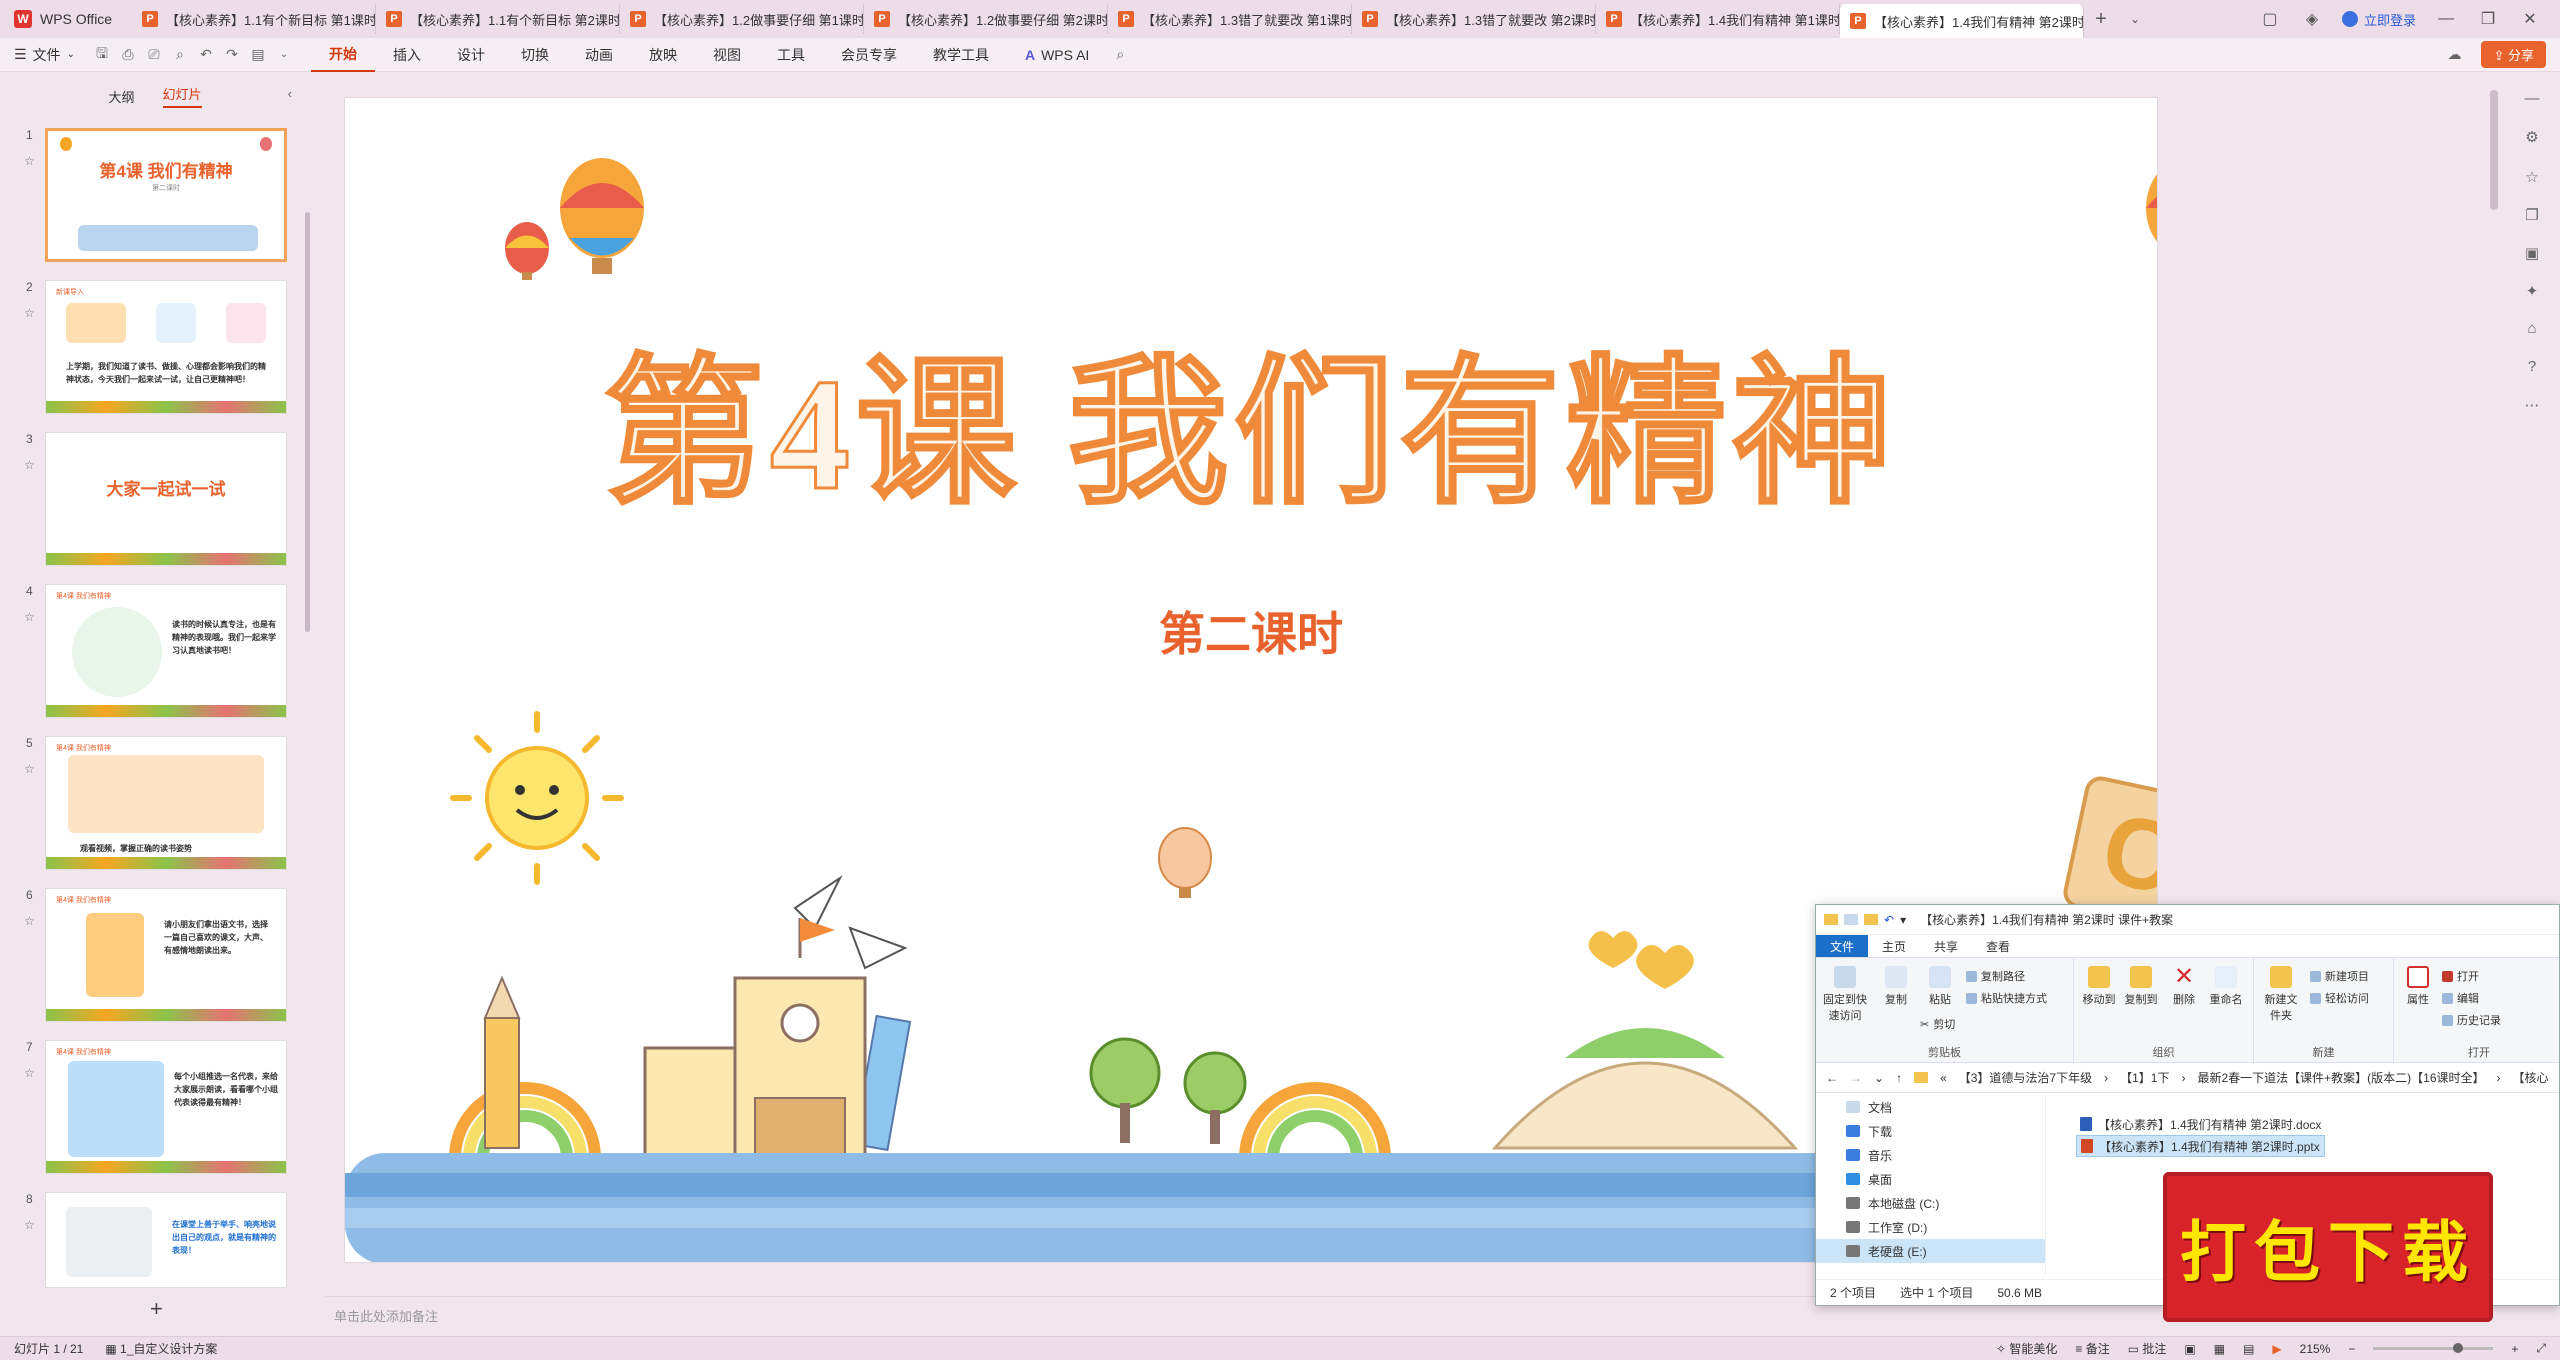 This screenshot has height=1360, width=2560. What do you see at coordinates (1057, 55) in the screenshot?
I see `wps-ai-button: A WPS AI` at bounding box center [1057, 55].